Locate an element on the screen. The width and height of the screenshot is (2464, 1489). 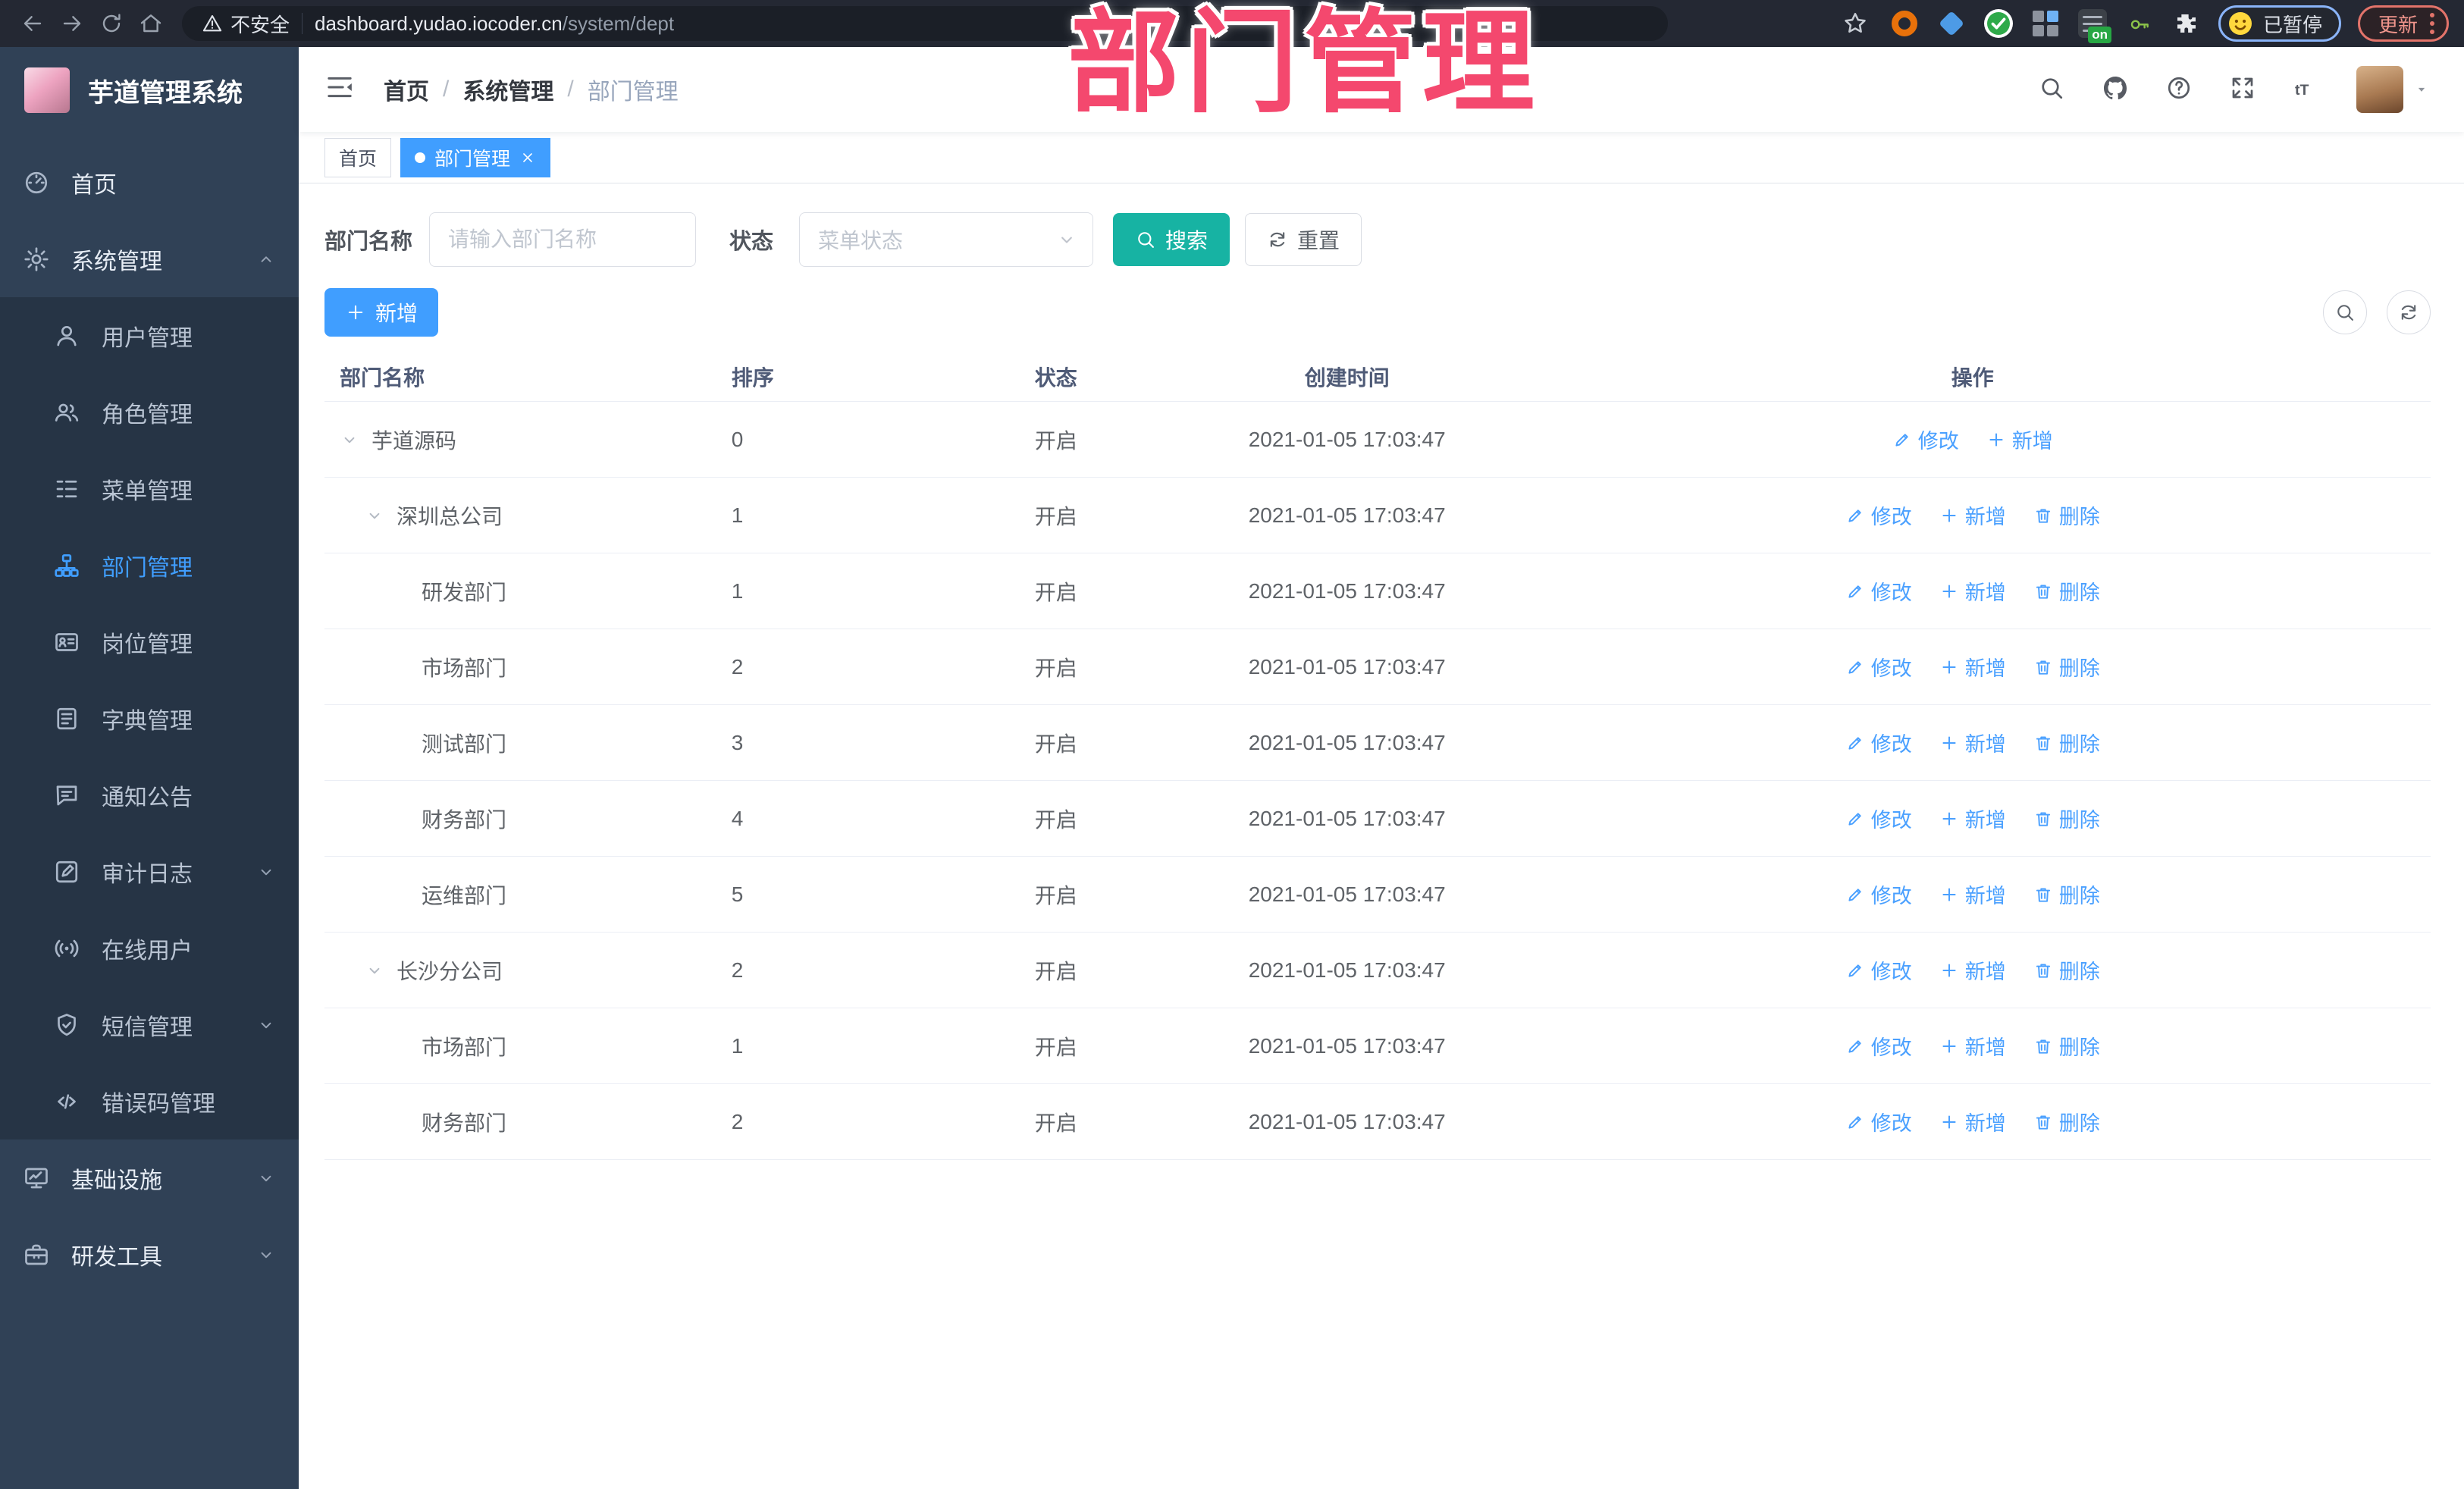
reset-button: 重置 is located at coordinates (1303, 239).